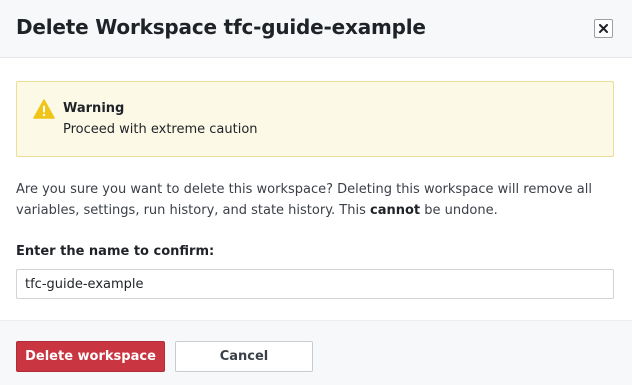 This screenshot has width=632, height=385. What do you see at coordinates (395, 210) in the screenshot?
I see `description-emphasis: cannot` at bounding box center [395, 210].